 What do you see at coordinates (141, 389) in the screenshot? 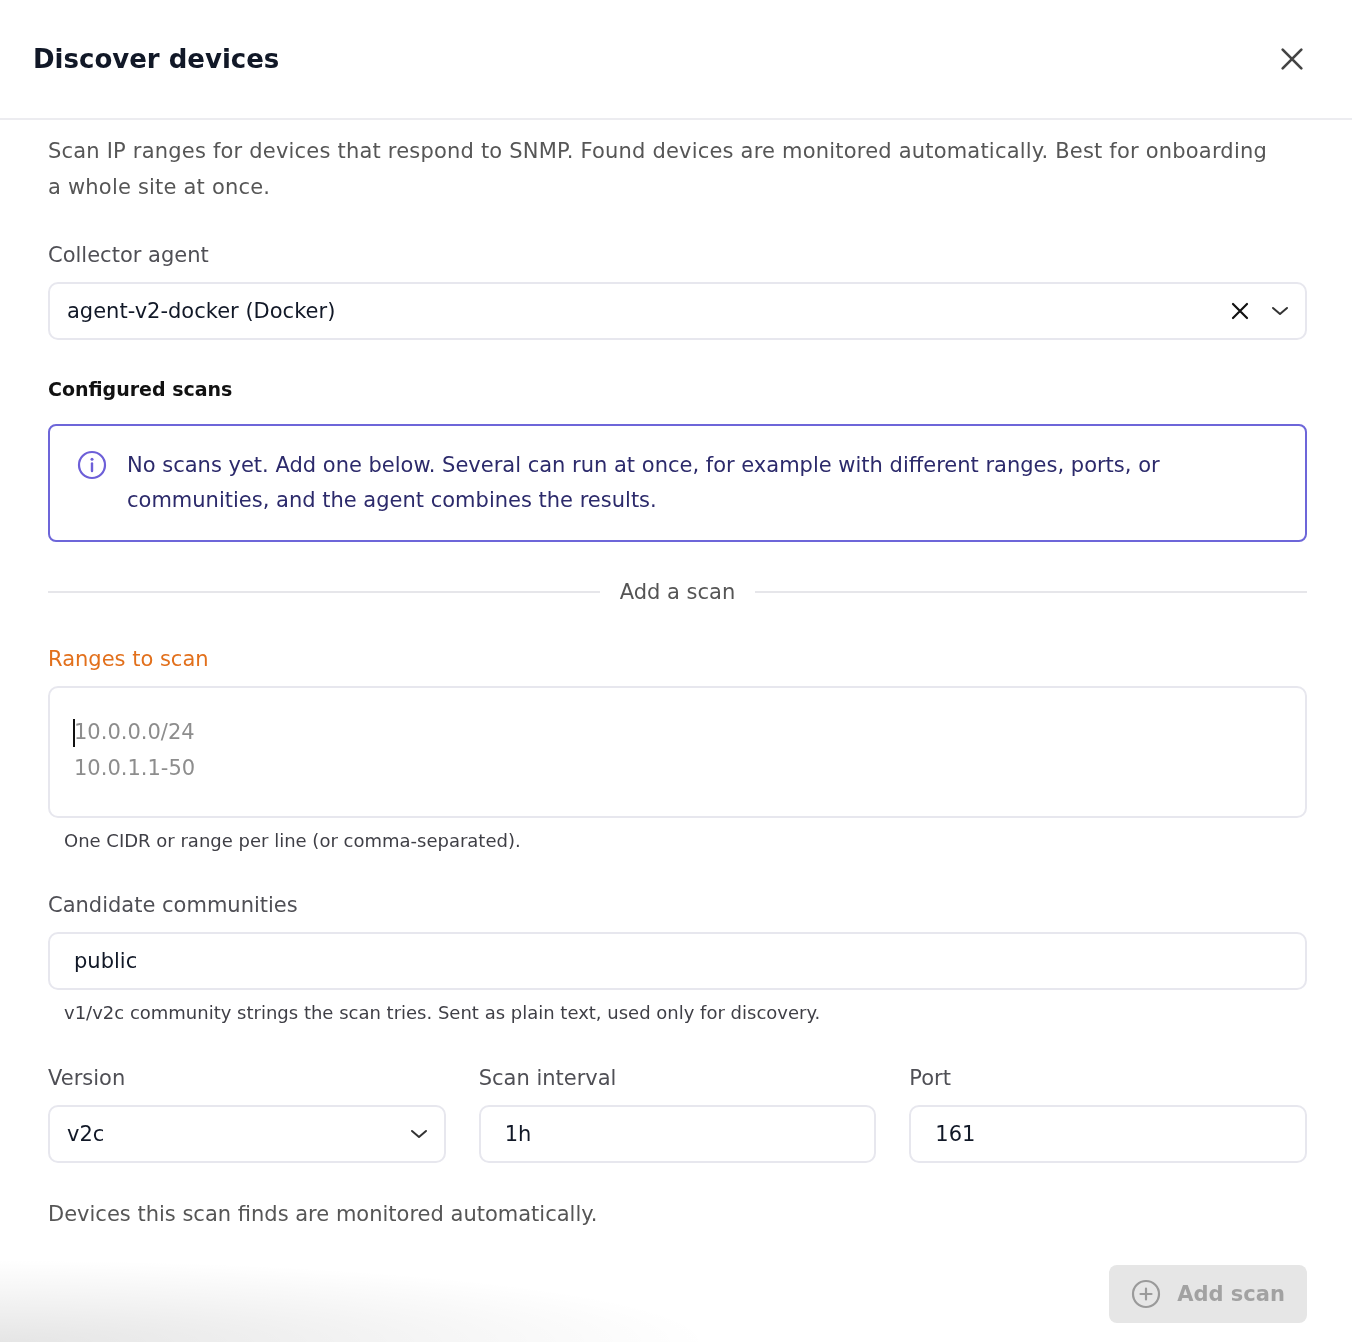
I see `section-heading: Configured scans` at bounding box center [141, 389].